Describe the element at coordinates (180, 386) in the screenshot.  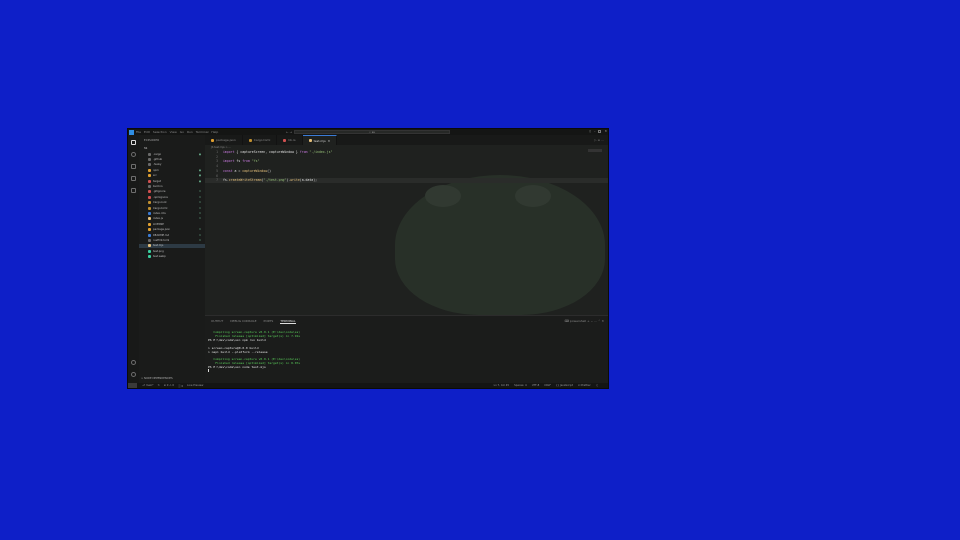
I see `status-item: ⓘ 0` at that location.